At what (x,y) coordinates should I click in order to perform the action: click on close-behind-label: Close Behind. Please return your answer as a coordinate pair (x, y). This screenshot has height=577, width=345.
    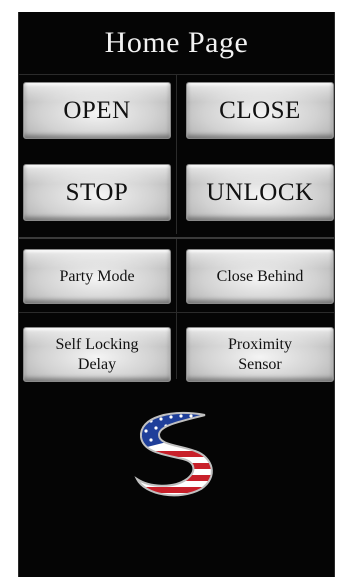
    Looking at the image, I should click on (260, 276).